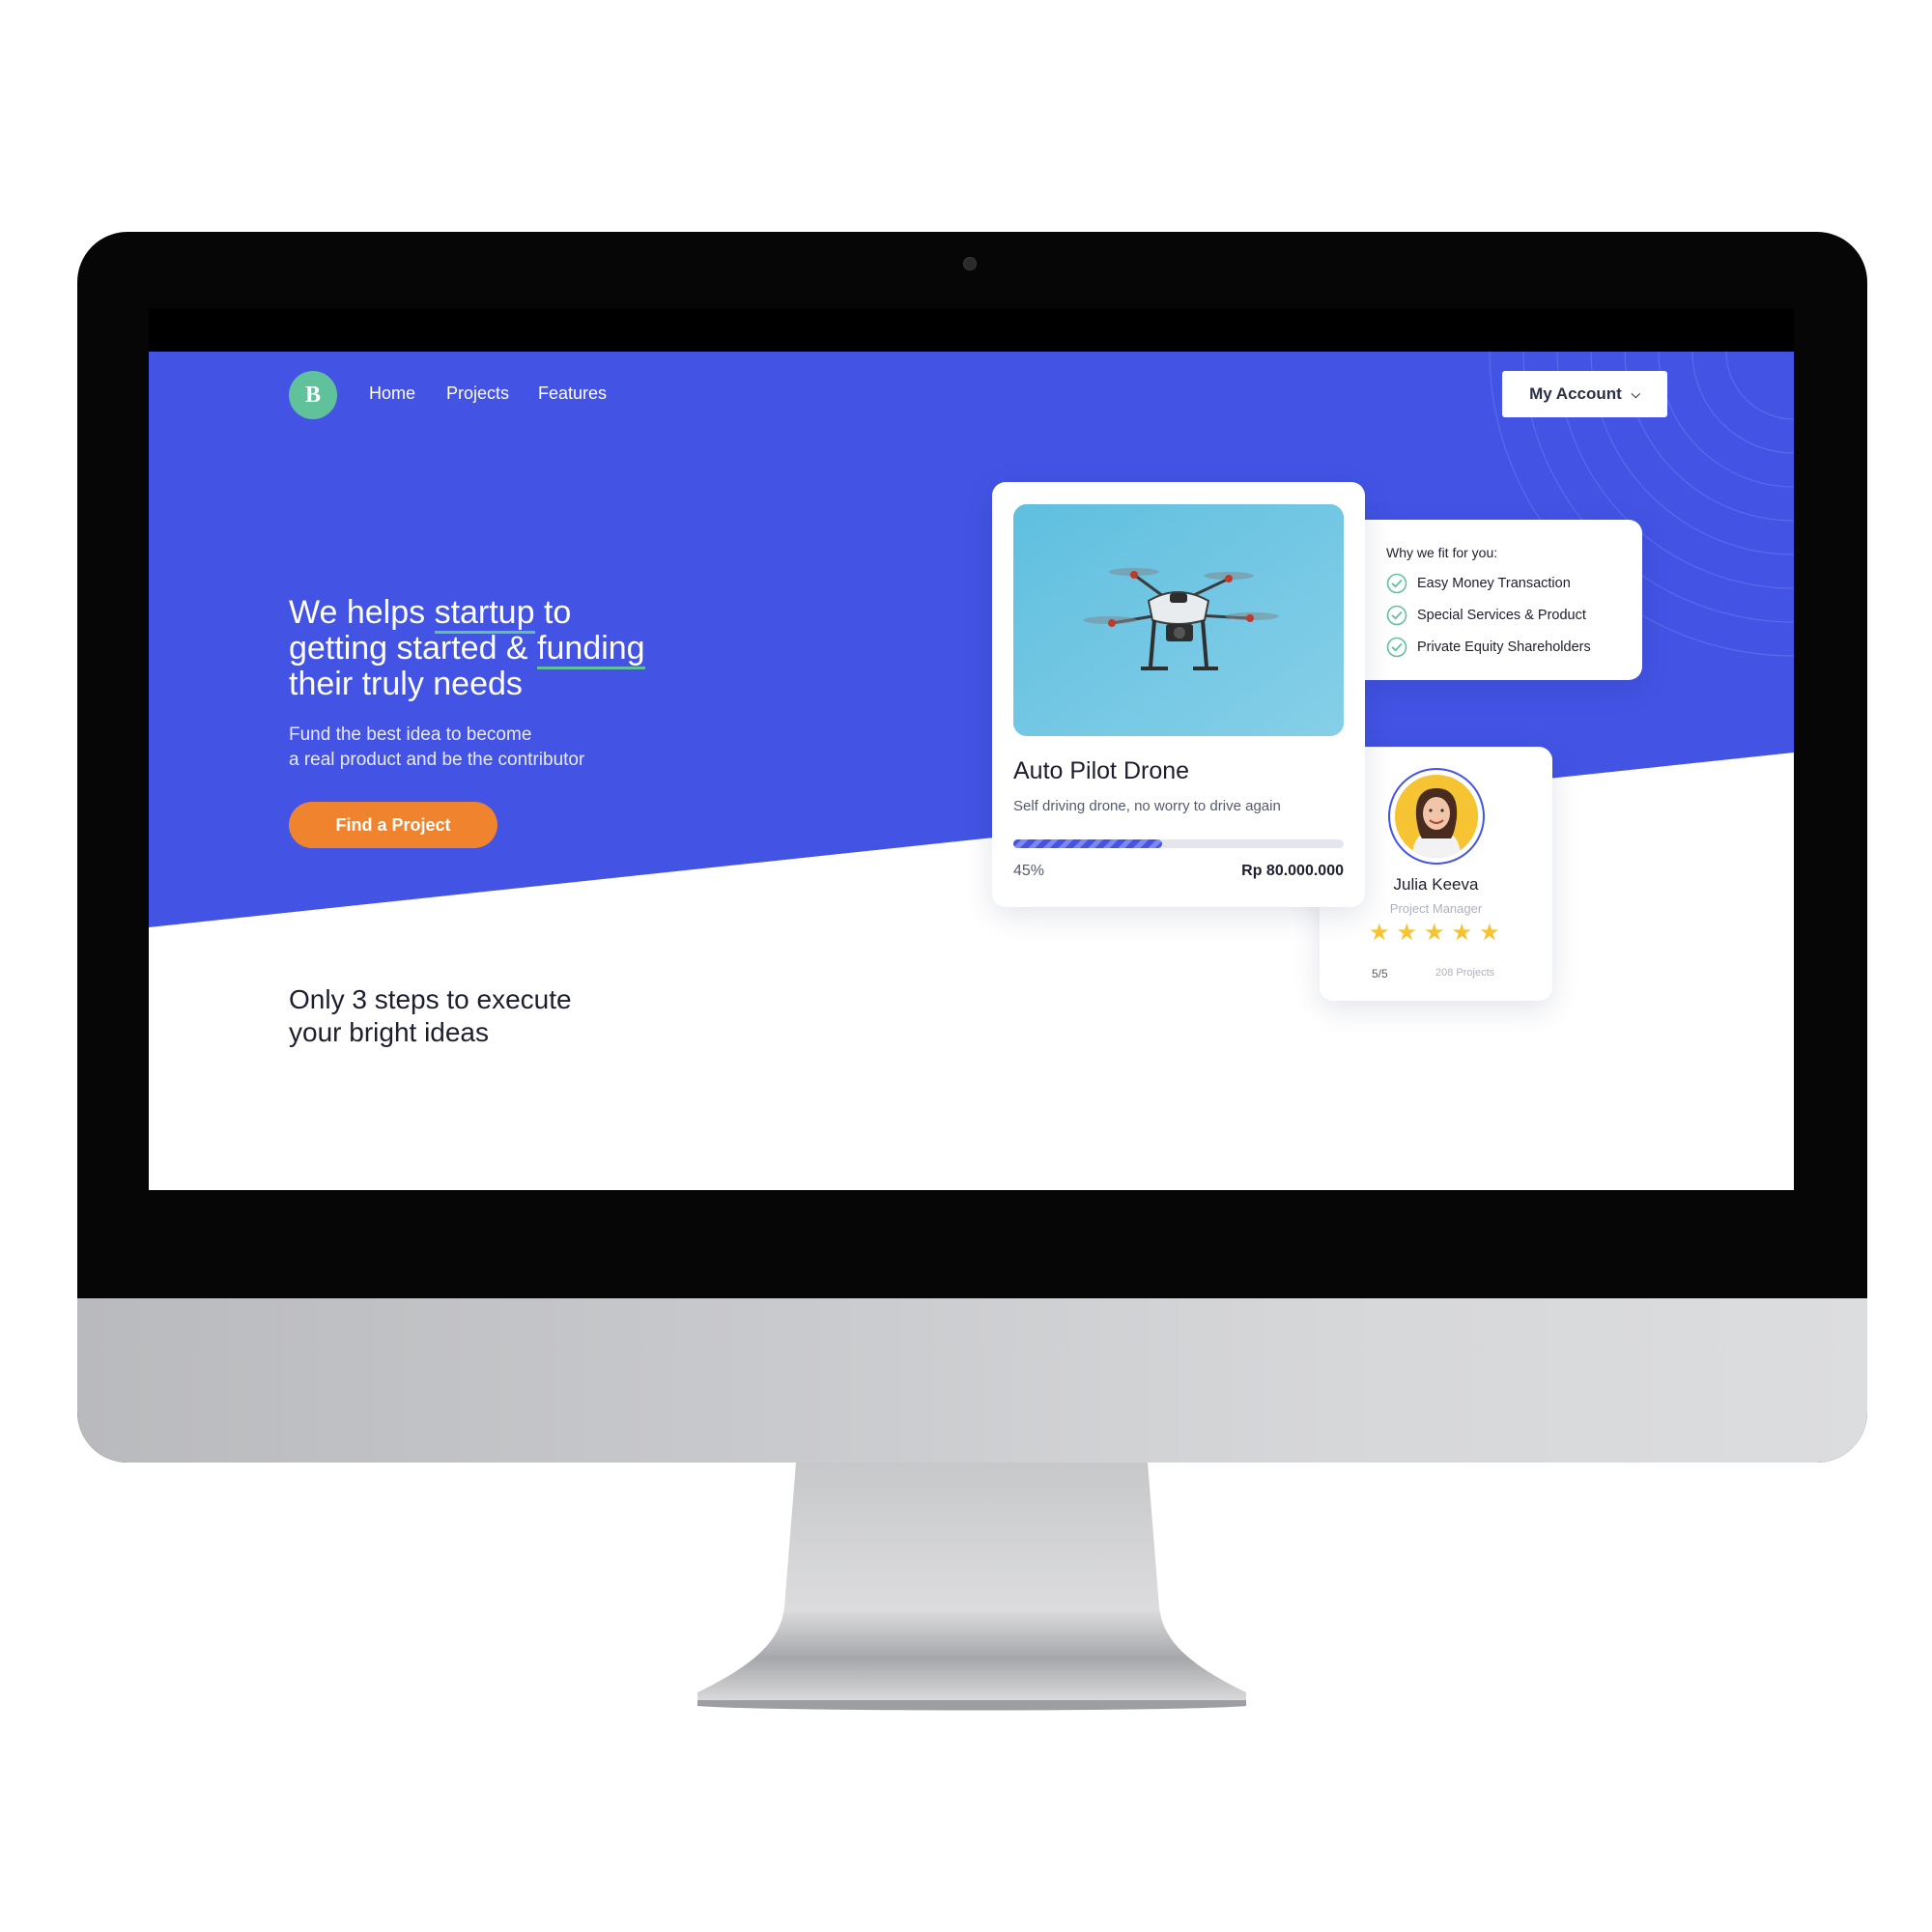 The width and height of the screenshot is (1932, 1932). I want to click on hero-title-text: getting started &, so click(413, 648).